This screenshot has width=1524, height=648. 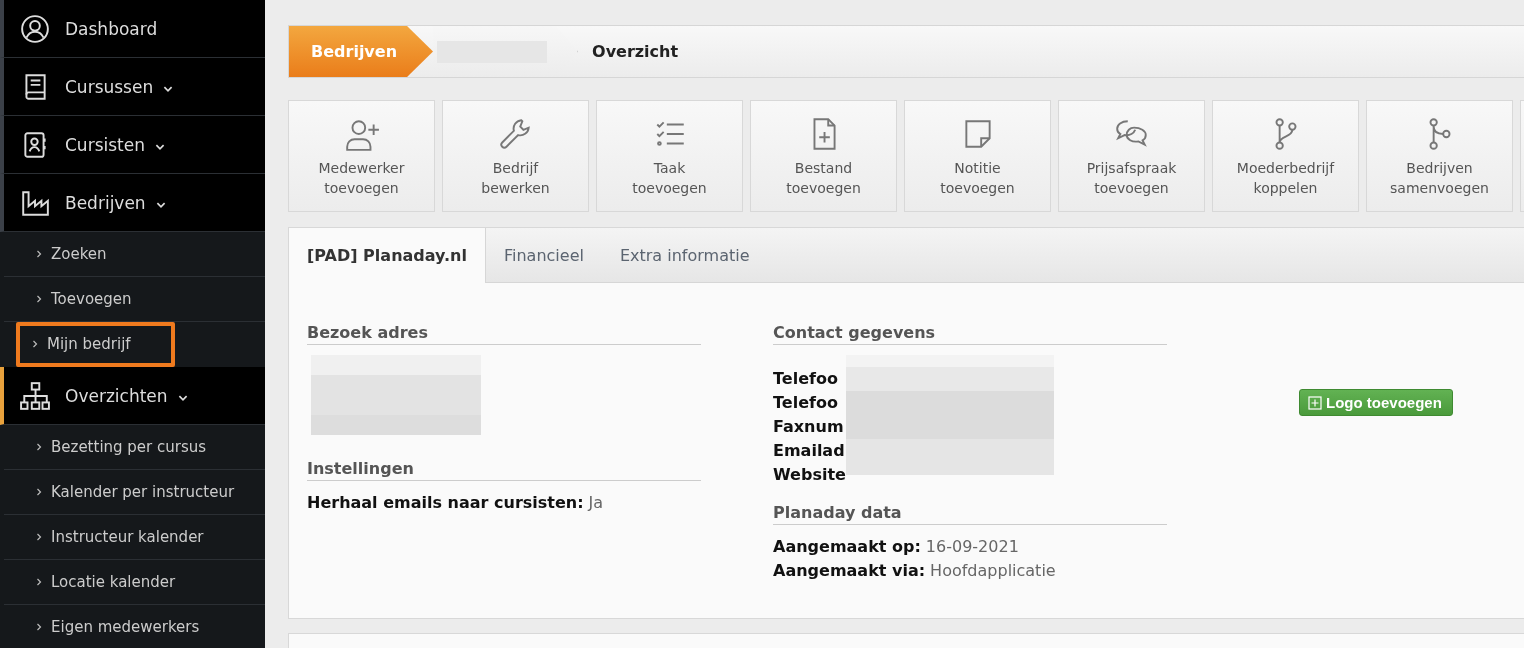 What do you see at coordinates (134, 254) in the screenshot?
I see `sidebar-subitem: Zoeken` at bounding box center [134, 254].